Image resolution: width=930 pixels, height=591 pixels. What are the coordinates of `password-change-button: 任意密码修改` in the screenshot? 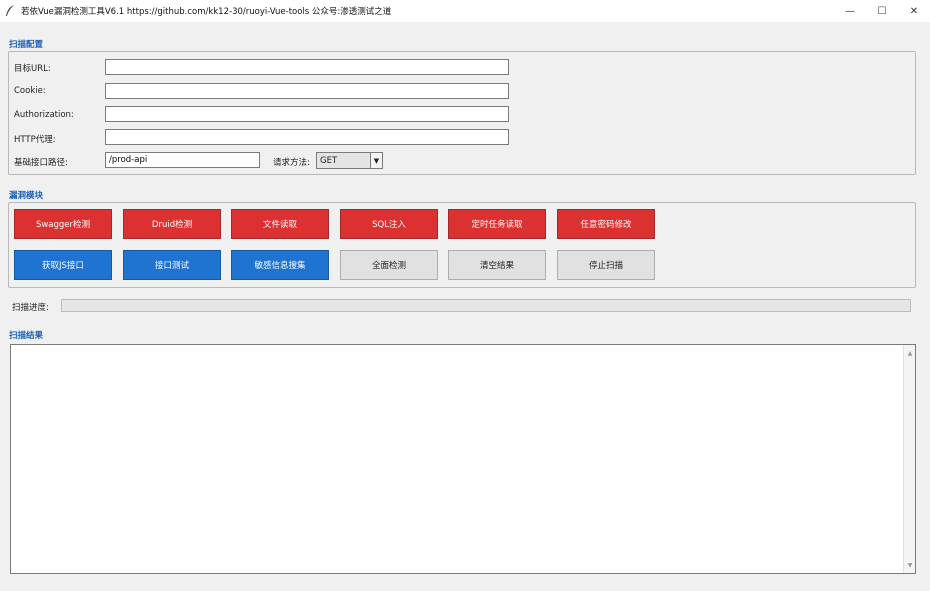 It's located at (606, 224).